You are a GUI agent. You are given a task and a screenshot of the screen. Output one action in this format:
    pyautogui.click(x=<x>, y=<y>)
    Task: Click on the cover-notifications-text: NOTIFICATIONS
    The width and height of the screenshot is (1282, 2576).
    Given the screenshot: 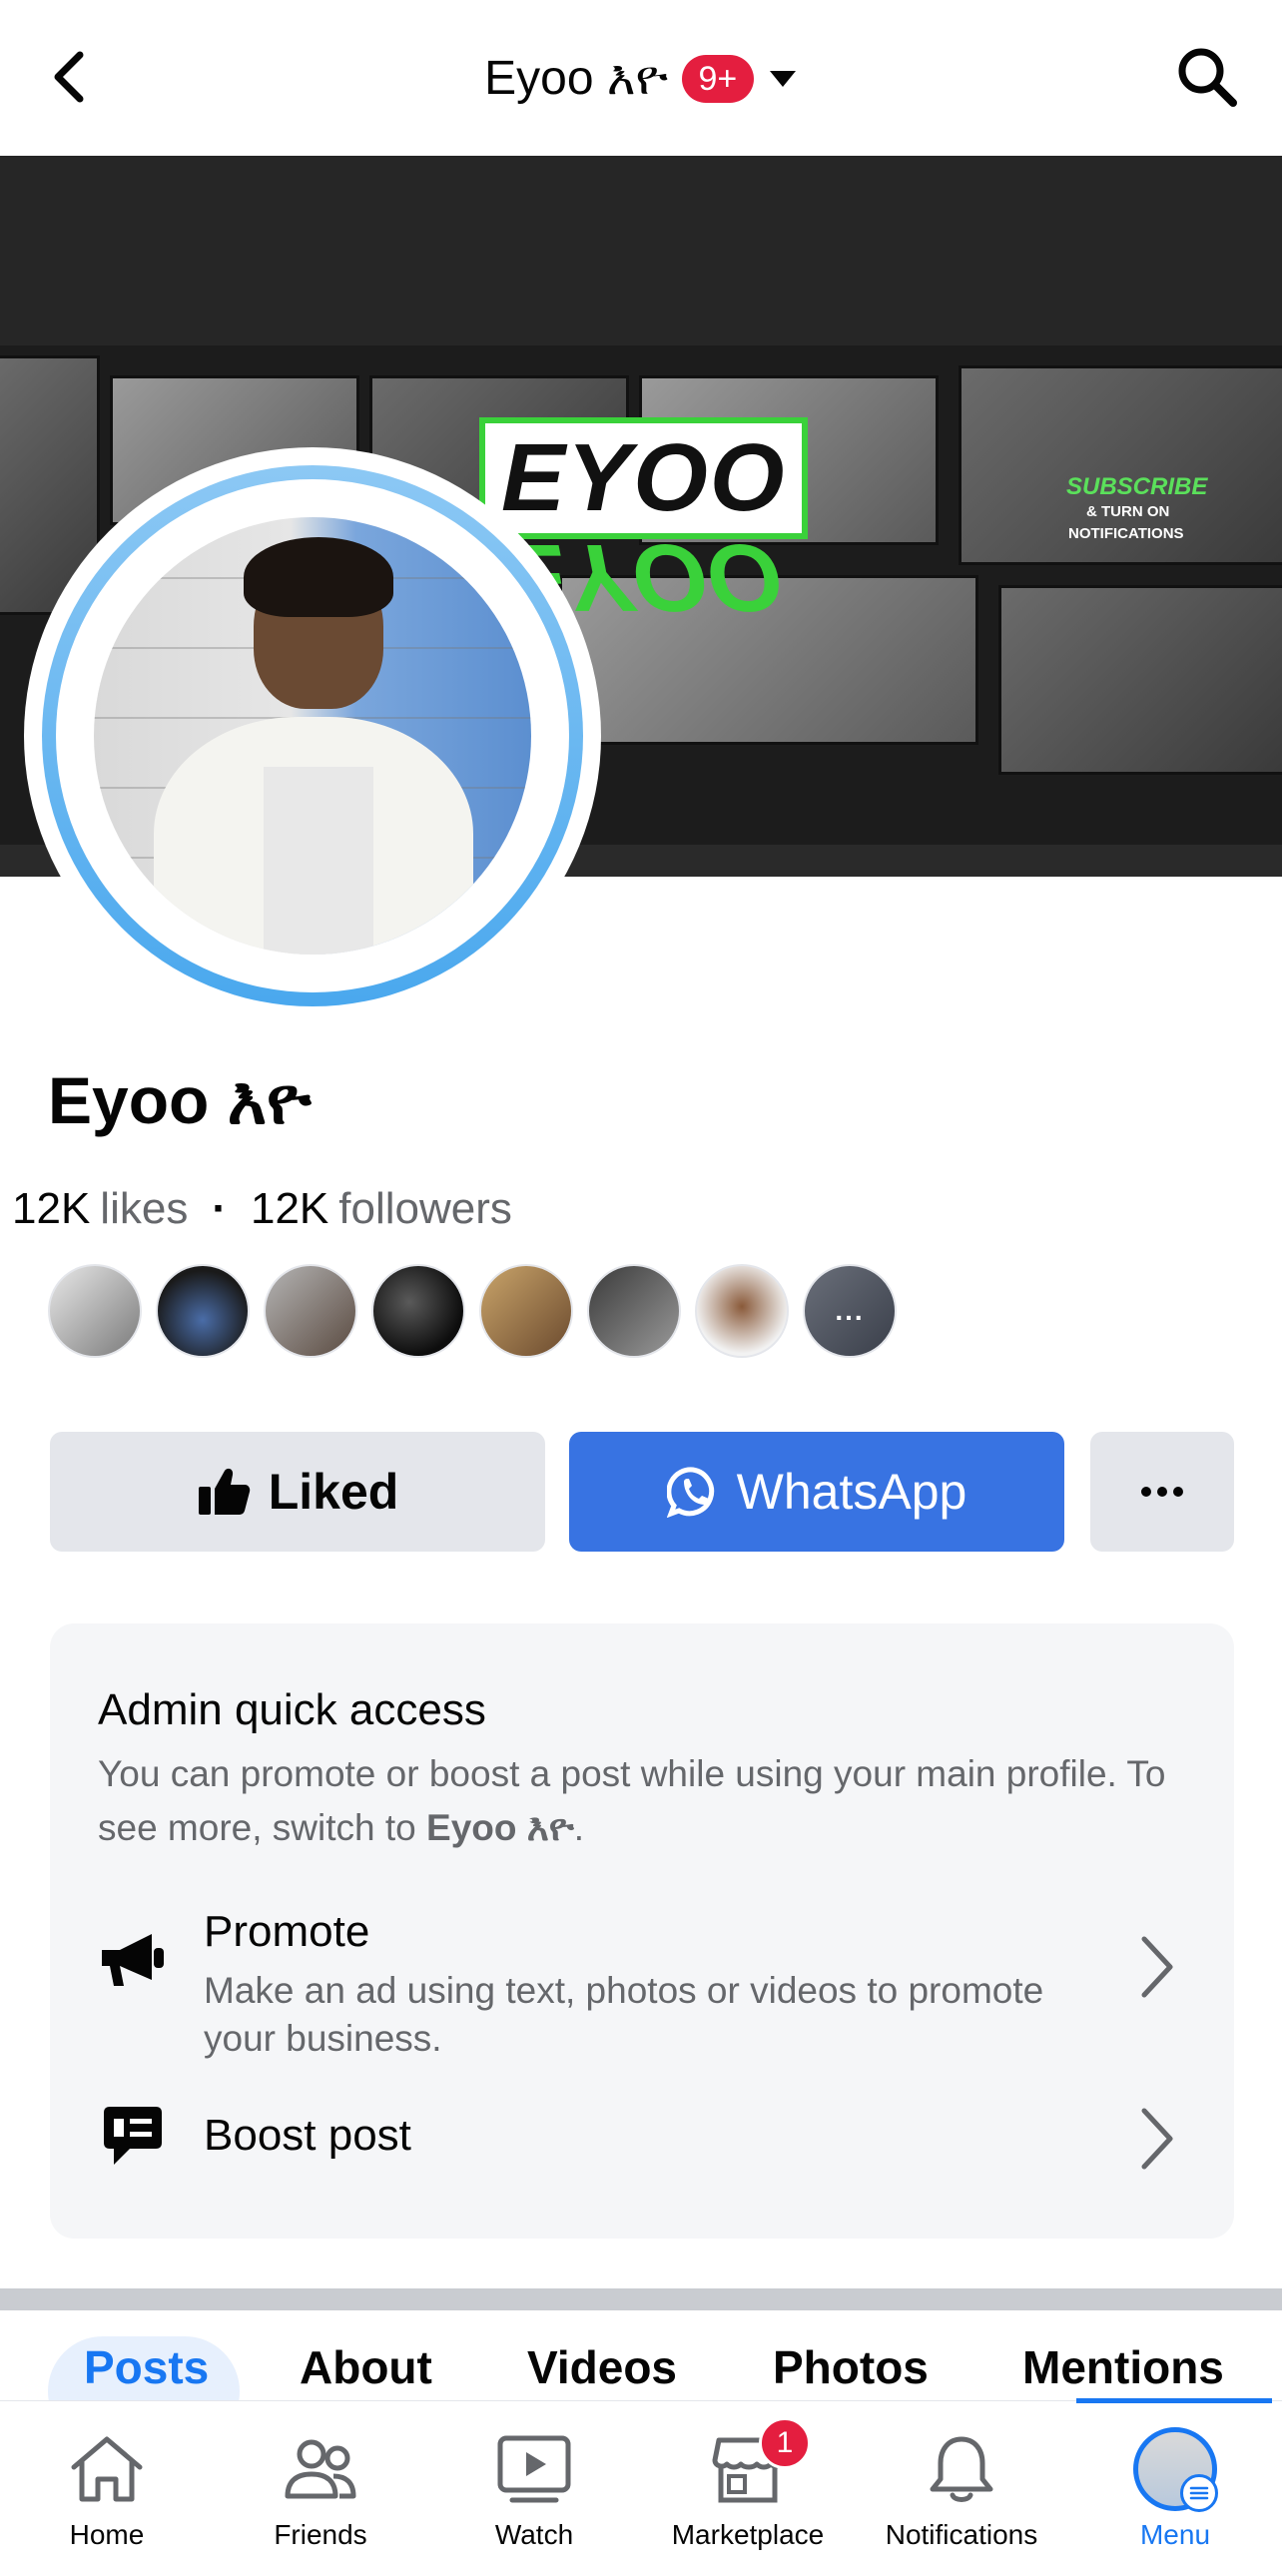 What is the action you would take?
    pyautogui.click(x=1126, y=533)
    